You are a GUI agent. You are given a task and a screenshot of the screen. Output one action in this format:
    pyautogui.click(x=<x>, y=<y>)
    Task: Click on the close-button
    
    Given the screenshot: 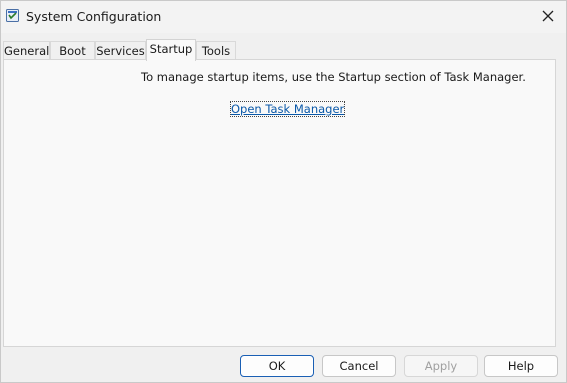 What is the action you would take?
    pyautogui.click(x=548, y=16)
    